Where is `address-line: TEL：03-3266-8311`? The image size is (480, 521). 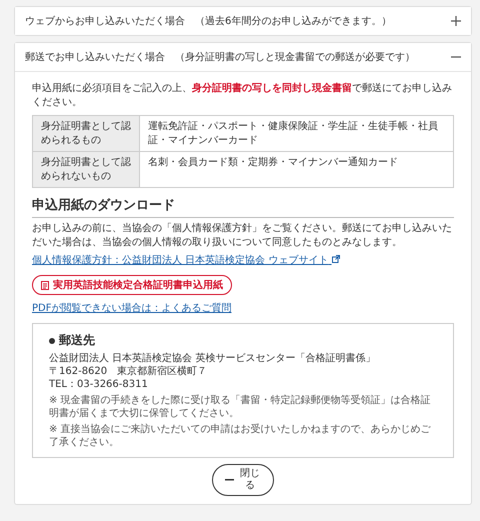
address-line: TEL：03-3266-8311 is located at coordinates (99, 384).